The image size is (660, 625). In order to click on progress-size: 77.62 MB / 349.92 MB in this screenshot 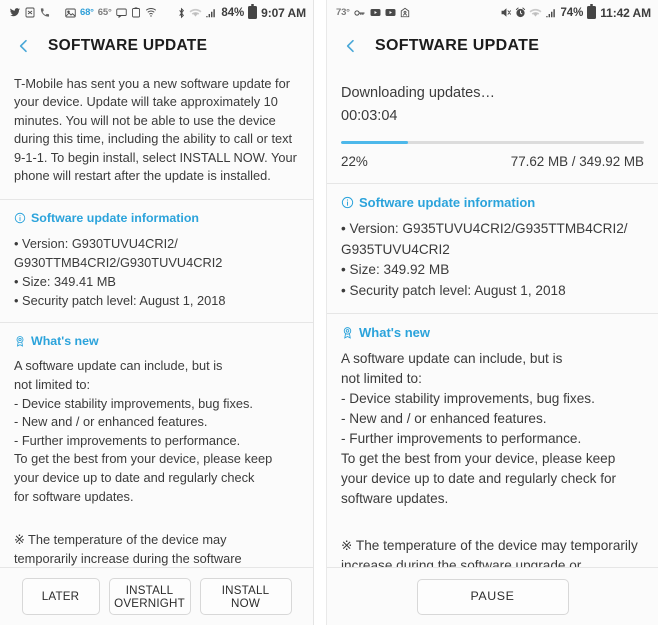, I will do `click(577, 161)`.